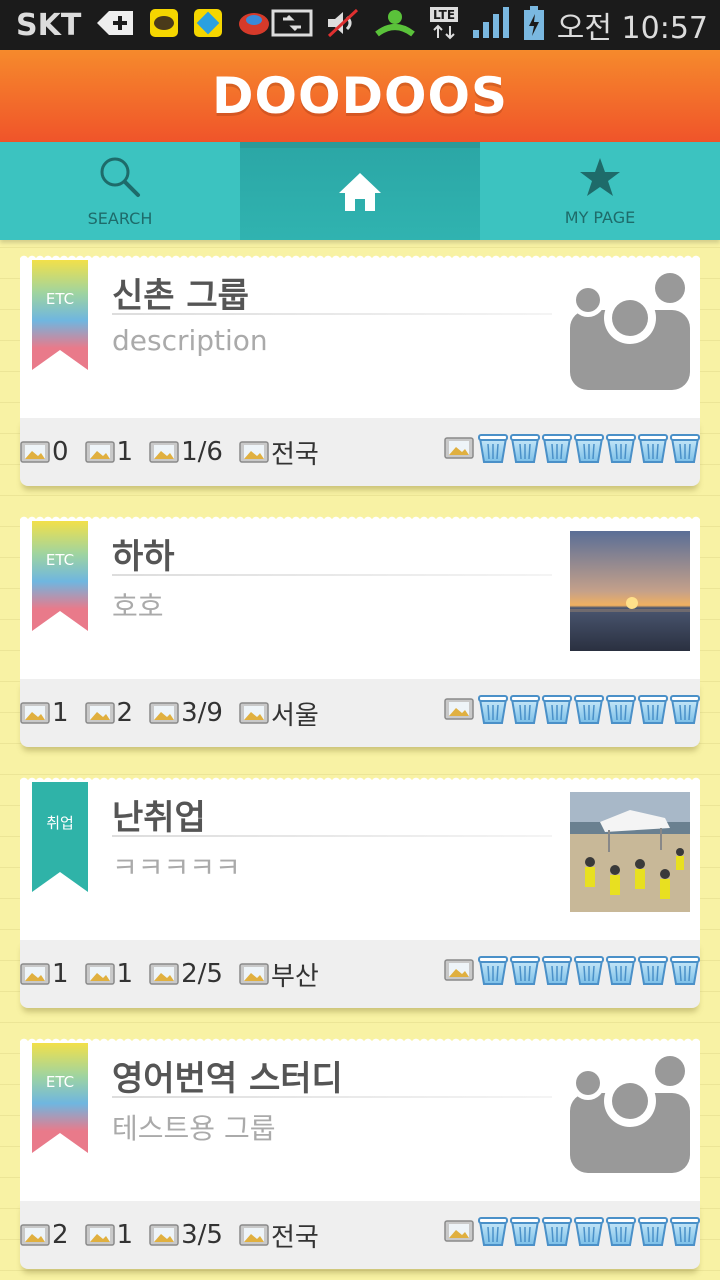  I want to click on member-count: 3/5, so click(202, 1235).